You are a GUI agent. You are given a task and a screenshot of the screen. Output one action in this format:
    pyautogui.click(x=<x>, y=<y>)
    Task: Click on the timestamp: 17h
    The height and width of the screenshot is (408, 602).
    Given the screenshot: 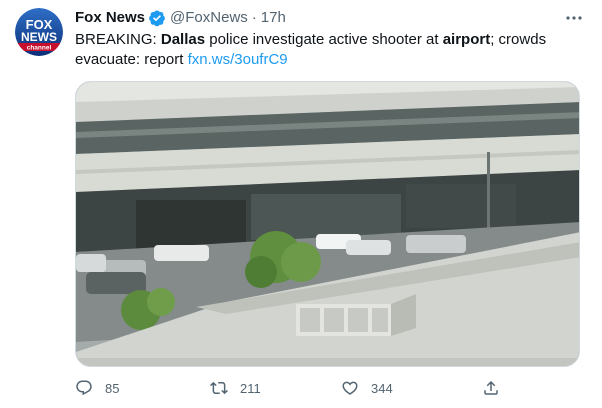 What is the action you would take?
    pyautogui.click(x=273, y=18)
    